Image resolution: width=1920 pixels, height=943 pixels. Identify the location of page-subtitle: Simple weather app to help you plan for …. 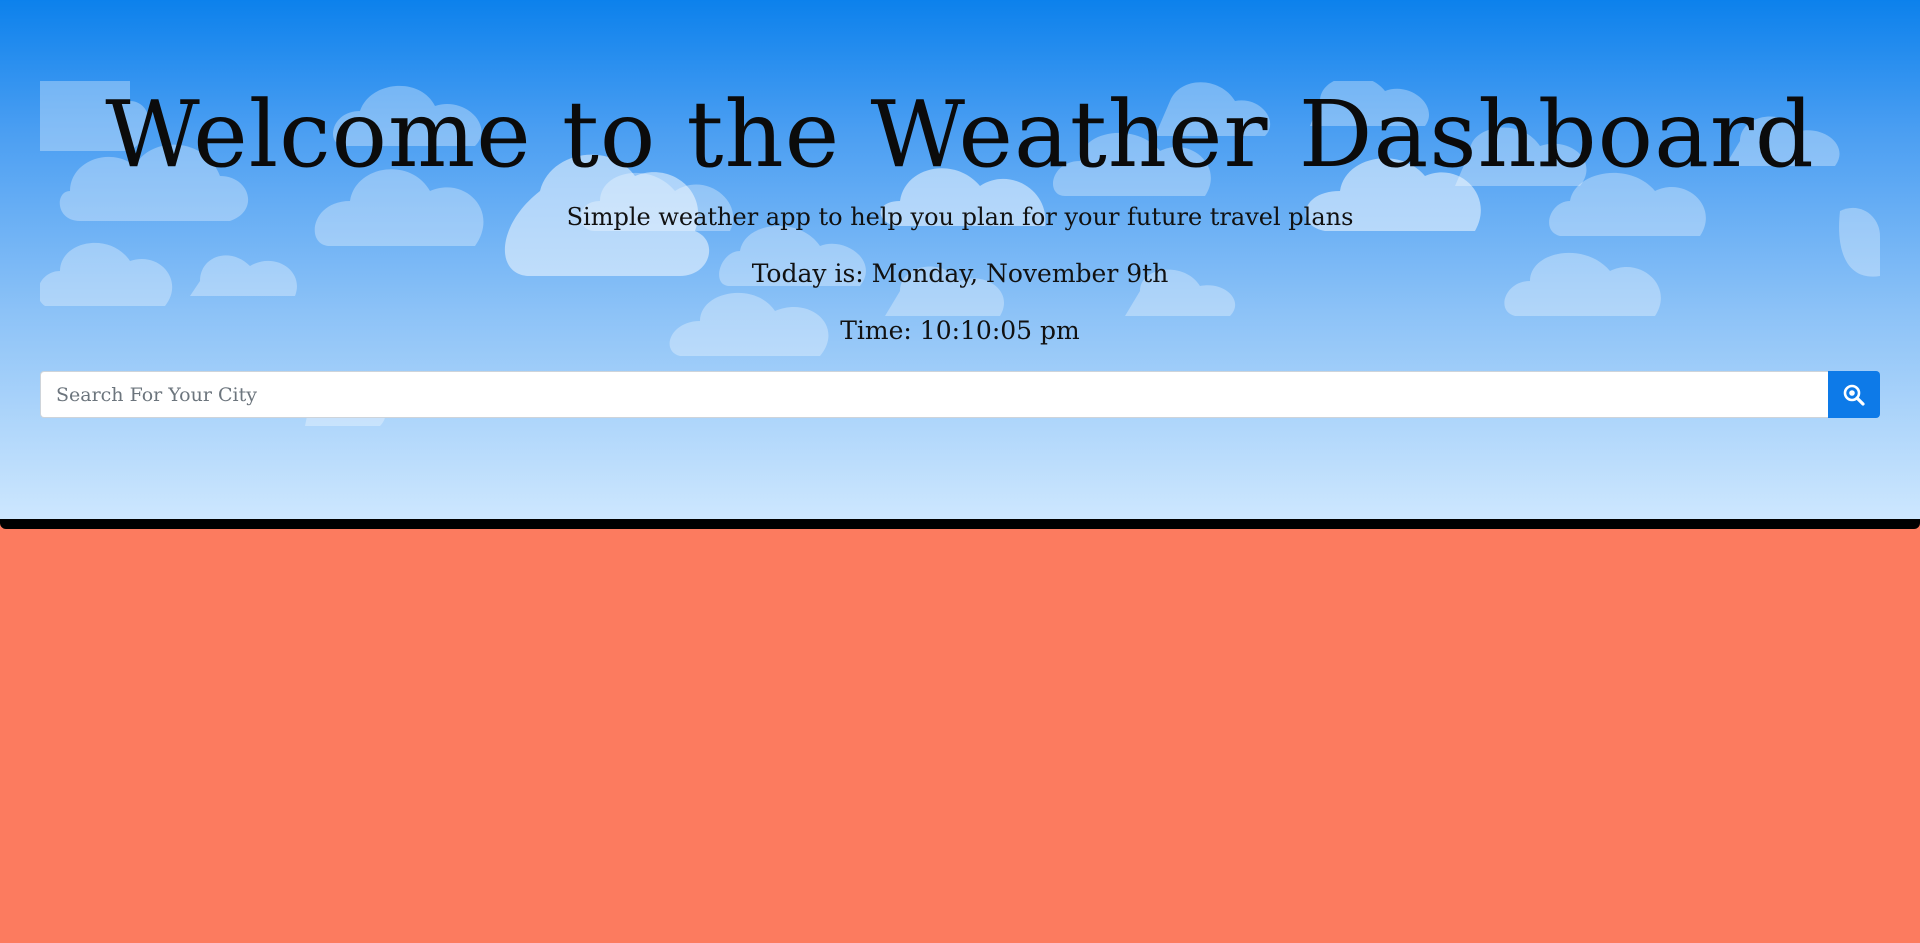
(960, 217).